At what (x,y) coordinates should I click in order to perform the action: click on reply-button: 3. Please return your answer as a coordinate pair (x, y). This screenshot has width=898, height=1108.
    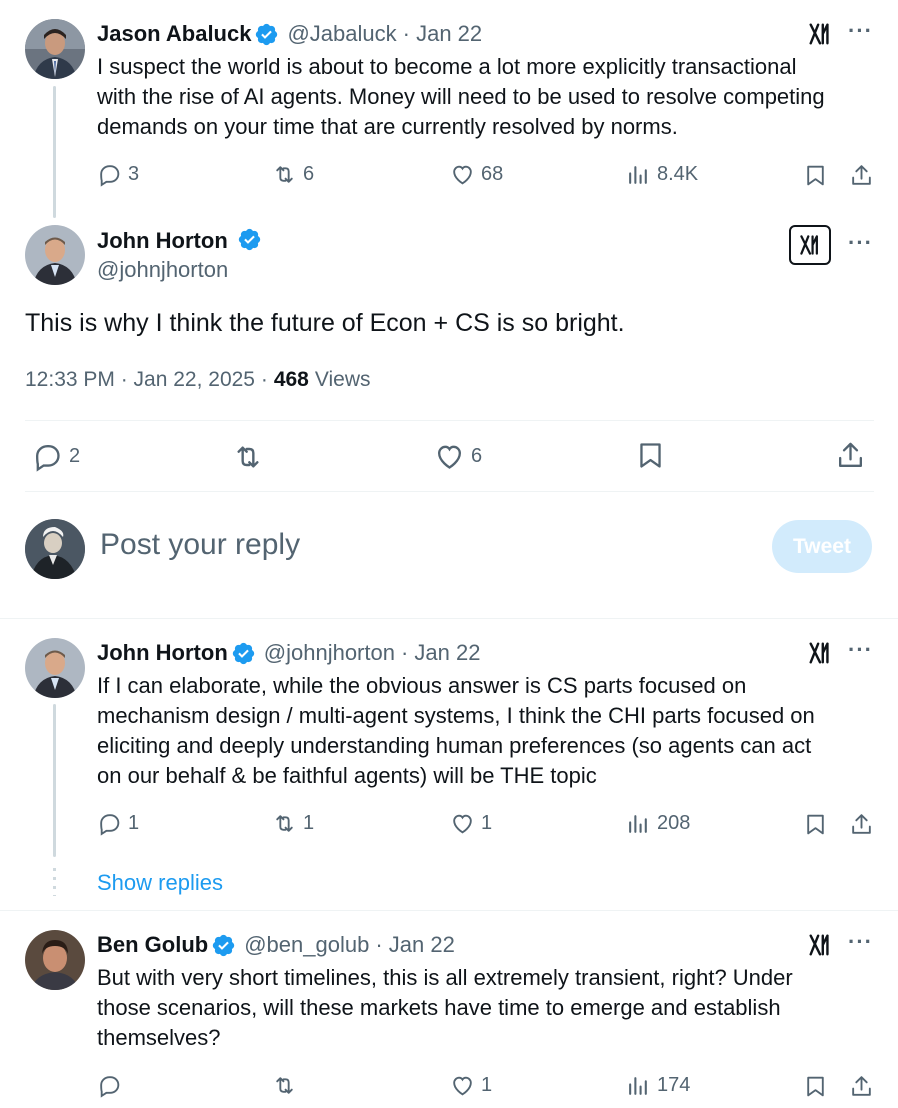
    Looking at the image, I should click on (118, 174).